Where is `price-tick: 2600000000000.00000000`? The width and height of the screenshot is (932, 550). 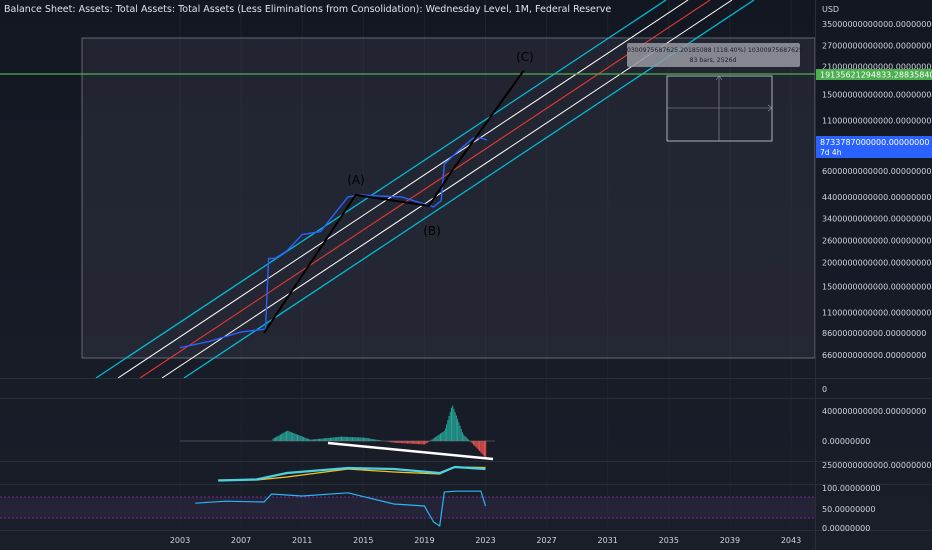
price-tick: 2600000000000.00000000 is located at coordinates (876, 241).